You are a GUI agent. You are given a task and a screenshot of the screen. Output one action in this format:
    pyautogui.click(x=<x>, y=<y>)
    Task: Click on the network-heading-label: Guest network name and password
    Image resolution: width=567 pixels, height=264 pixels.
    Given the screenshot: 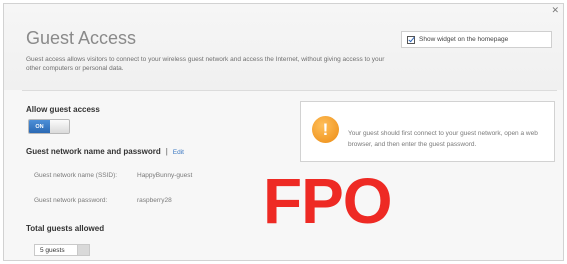 What is the action you would take?
    pyautogui.click(x=93, y=151)
    